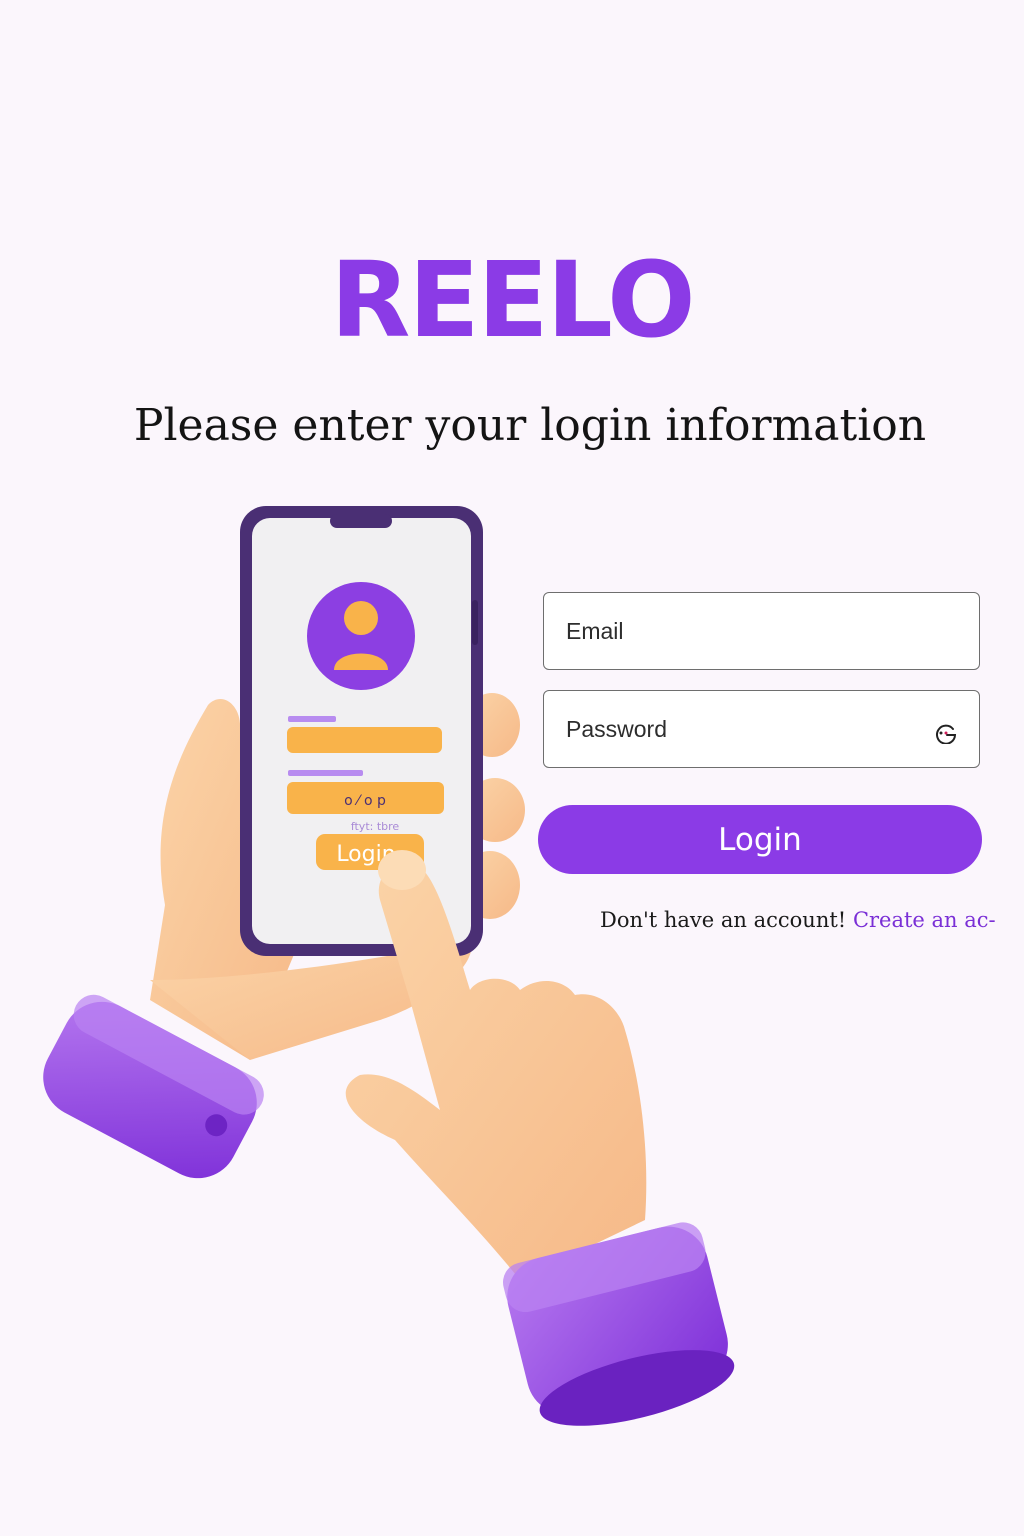 This screenshot has height=1536, width=1024. Describe the element at coordinates (761, 729) in the screenshot. I see `password-field: Password` at that location.